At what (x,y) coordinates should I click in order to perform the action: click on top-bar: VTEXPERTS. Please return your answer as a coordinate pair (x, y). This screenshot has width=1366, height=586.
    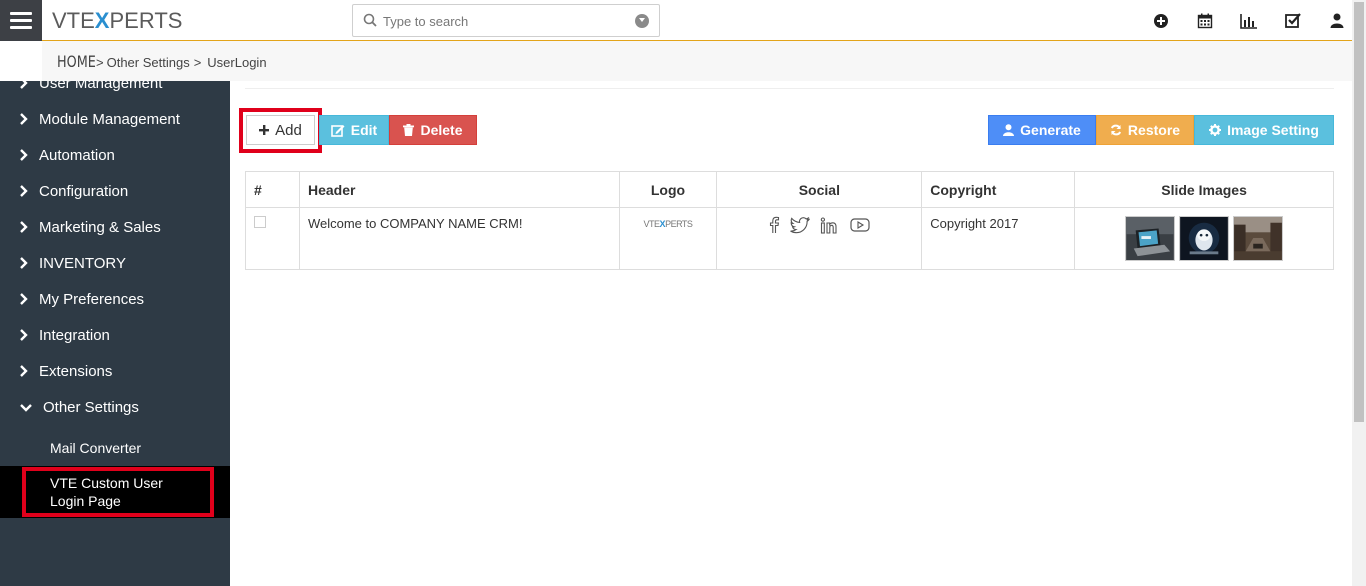
    Looking at the image, I should click on (683, 20).